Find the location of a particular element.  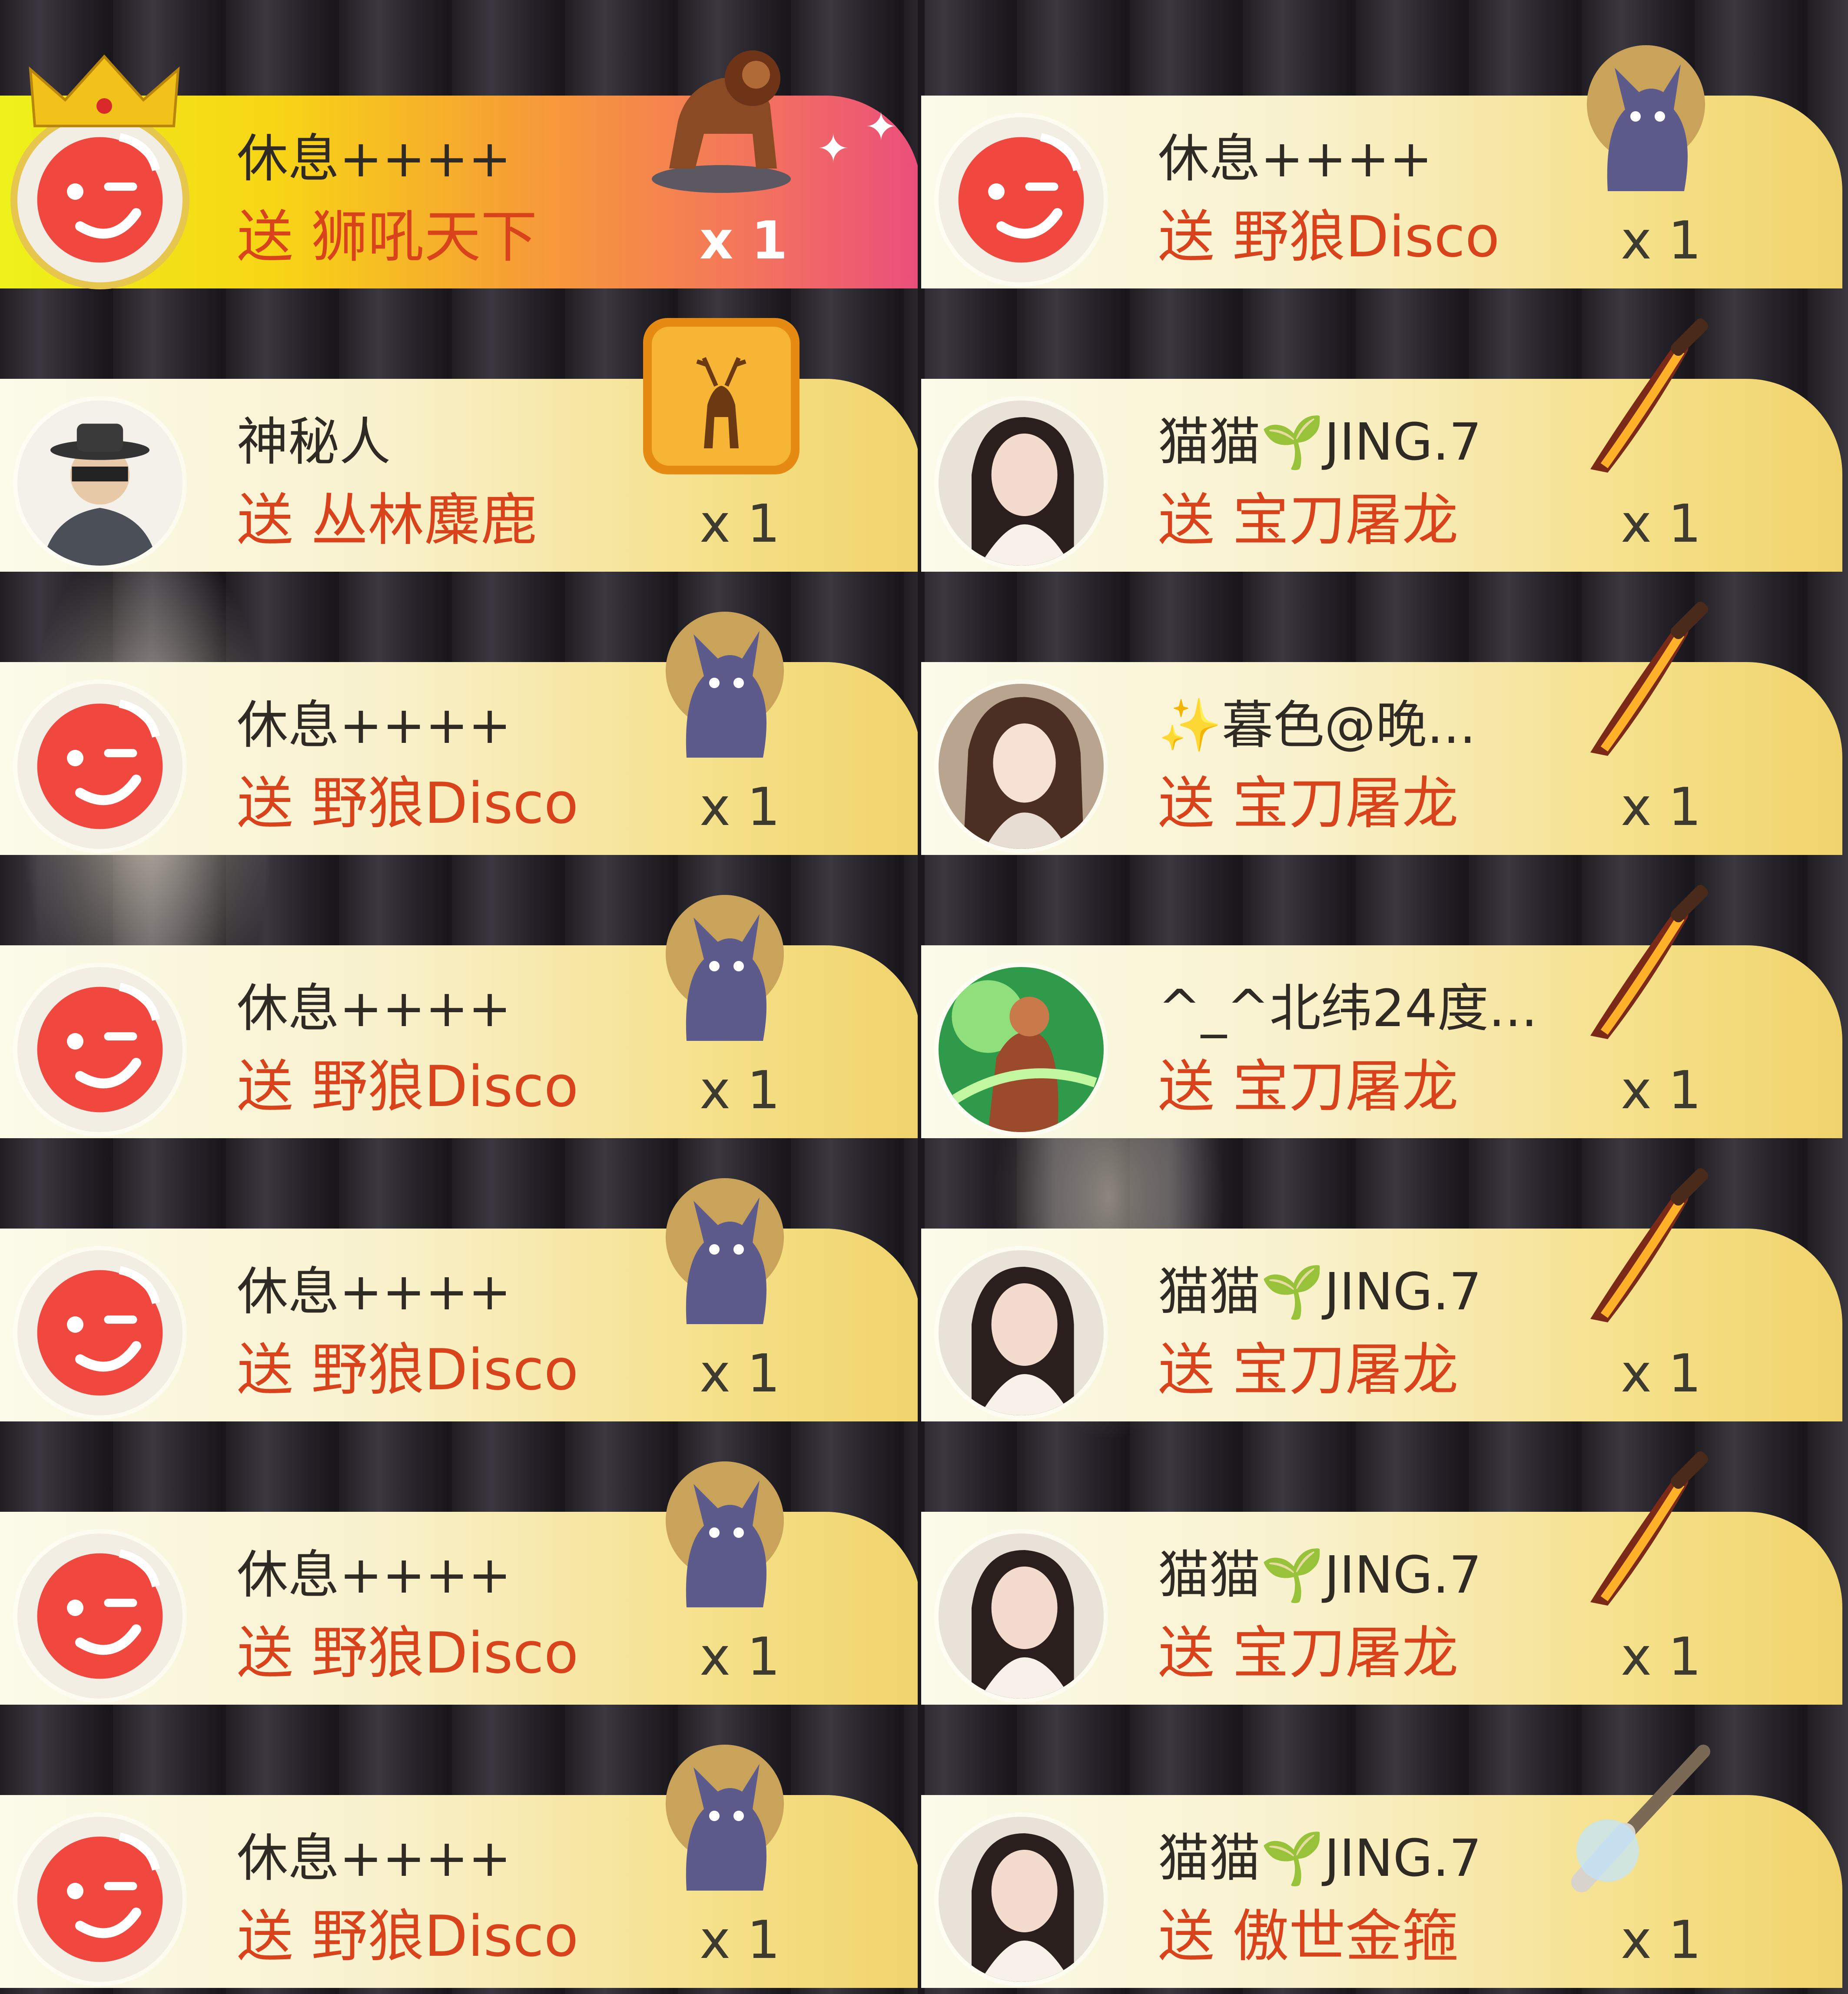

forest-deer-icon is located at coordinates (721, 396).